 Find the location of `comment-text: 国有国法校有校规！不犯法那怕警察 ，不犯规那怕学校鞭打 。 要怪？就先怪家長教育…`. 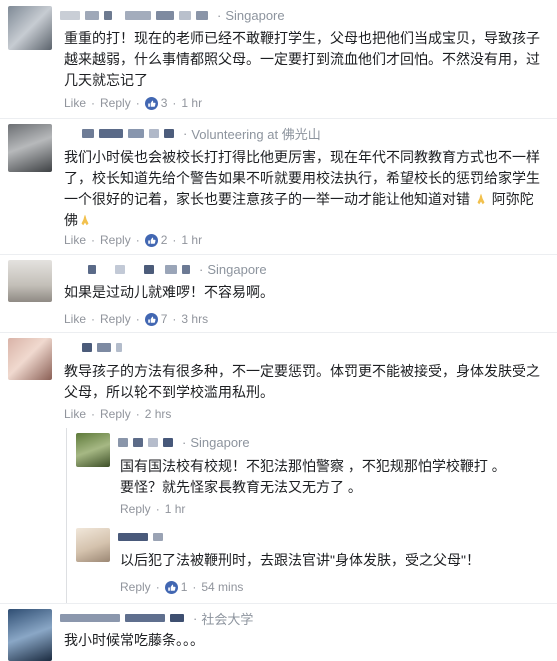

comment-text: 国有国法校有校规！不犯法那怕警察 ，不犯规那怕学校鞭打 。 要怪？就先怪家長教育… is located at coordinates (313, 476).